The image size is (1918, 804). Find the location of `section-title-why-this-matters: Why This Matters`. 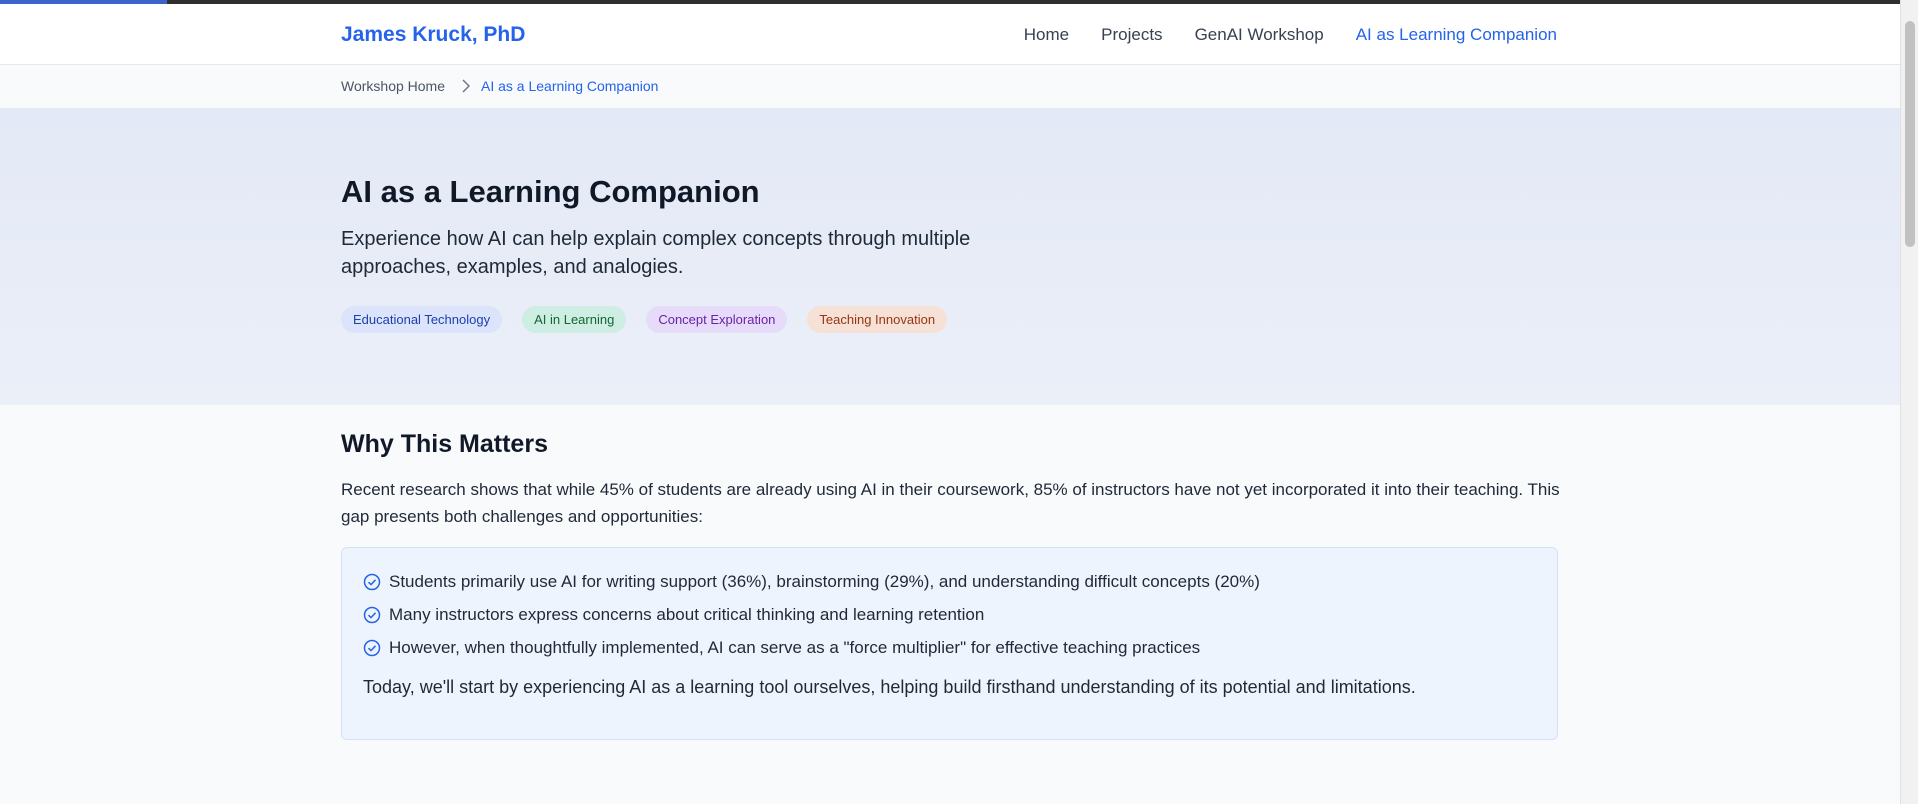

section-title-why-this-matters: Why This Matters is located at coordinates (444, 444).